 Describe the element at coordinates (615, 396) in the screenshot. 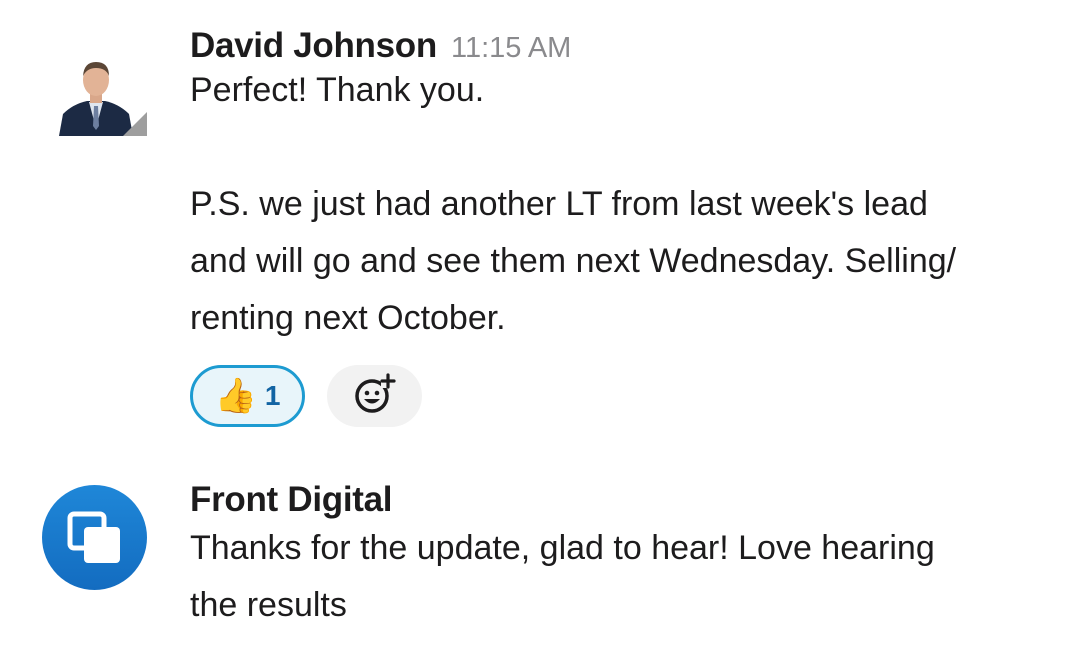

I see `reactions-bar: 👍 1` at that location.